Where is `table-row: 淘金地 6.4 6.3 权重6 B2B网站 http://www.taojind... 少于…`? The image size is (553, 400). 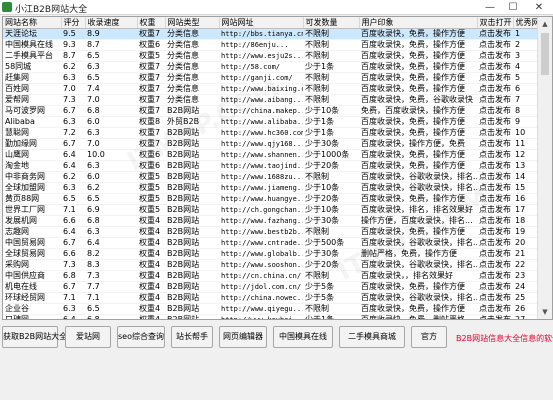
table-row: 淘金地 6.4 6.3 权重6 B2B网站 http://www.taojind... 少于… is located at coordinates (270, 166).